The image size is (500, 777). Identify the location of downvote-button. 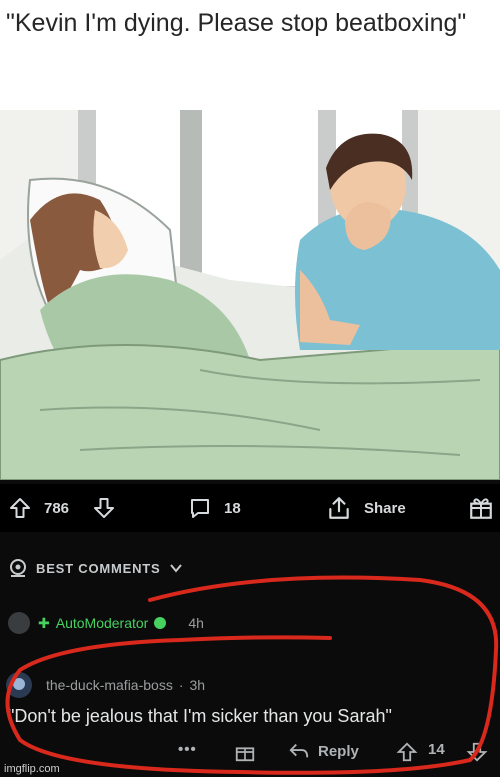
(104, 508).